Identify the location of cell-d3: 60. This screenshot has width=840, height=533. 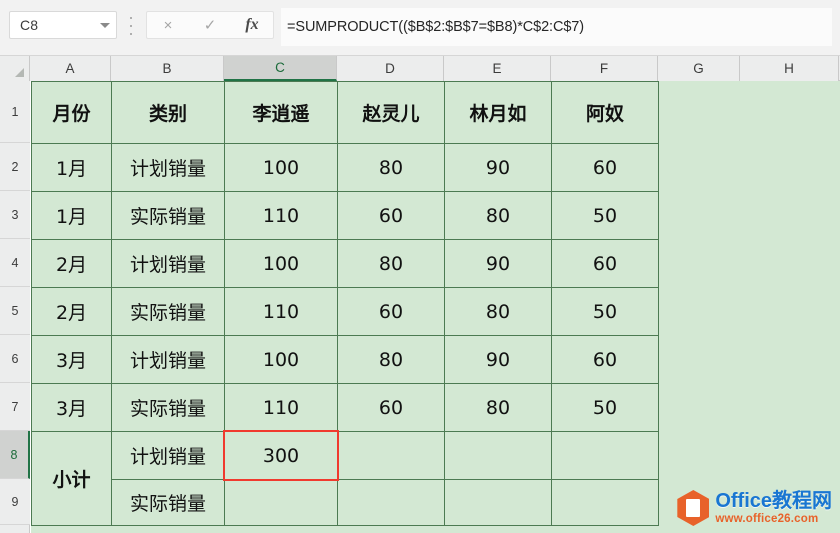
(391, 215).